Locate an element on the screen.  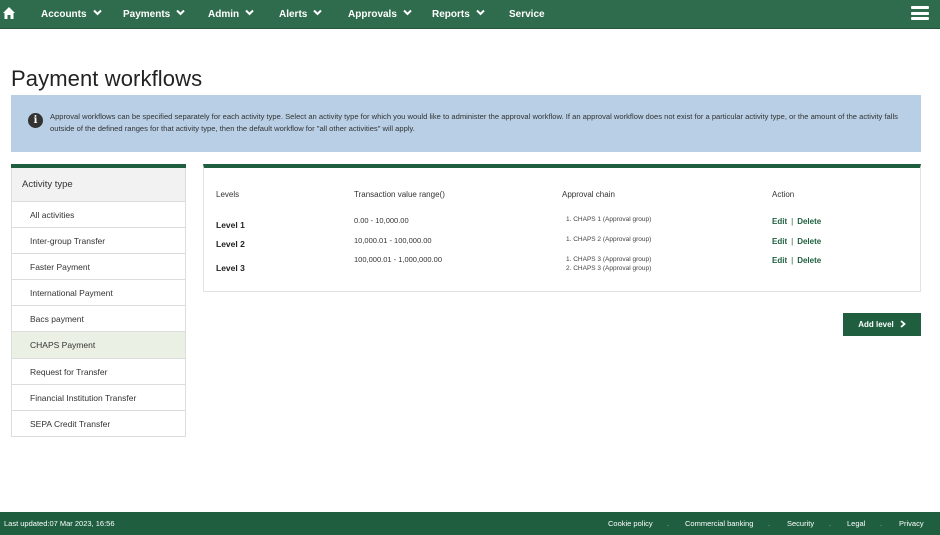
approval-chain-entry: 1. CHAPS 1 (Approval group) is located at coordinates (609, 219).